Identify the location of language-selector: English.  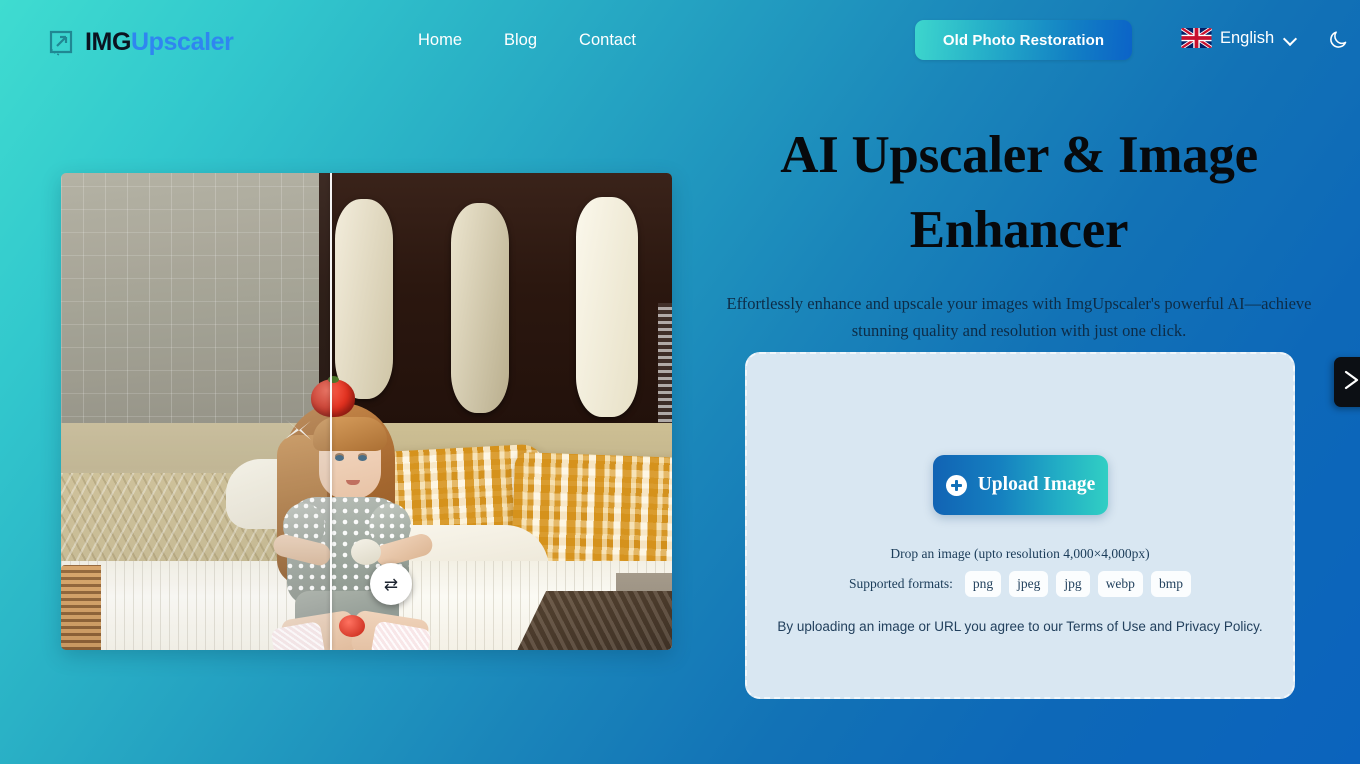
(1239, 38).